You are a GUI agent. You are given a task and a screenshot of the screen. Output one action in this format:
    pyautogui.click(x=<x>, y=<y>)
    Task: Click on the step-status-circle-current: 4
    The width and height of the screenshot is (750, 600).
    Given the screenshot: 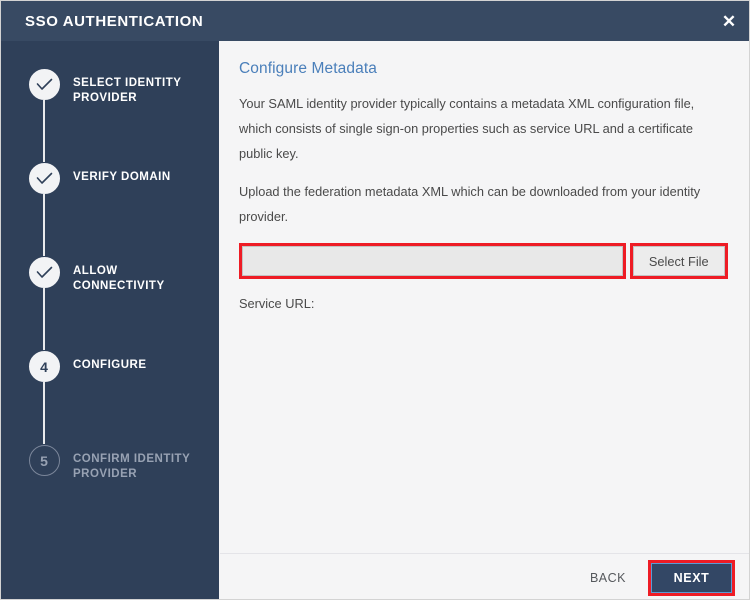 What is the action you would take?
    pyautogui.click(x=44, y=366)
    